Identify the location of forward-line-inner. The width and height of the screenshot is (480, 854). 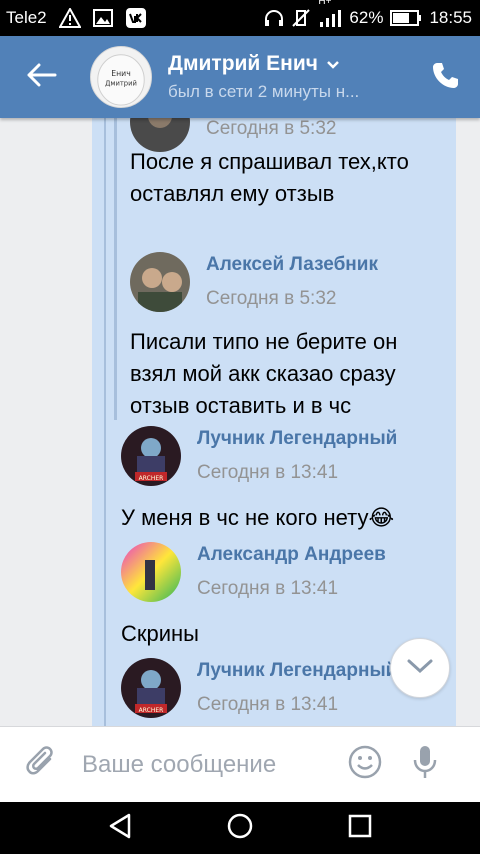
(115, 269).